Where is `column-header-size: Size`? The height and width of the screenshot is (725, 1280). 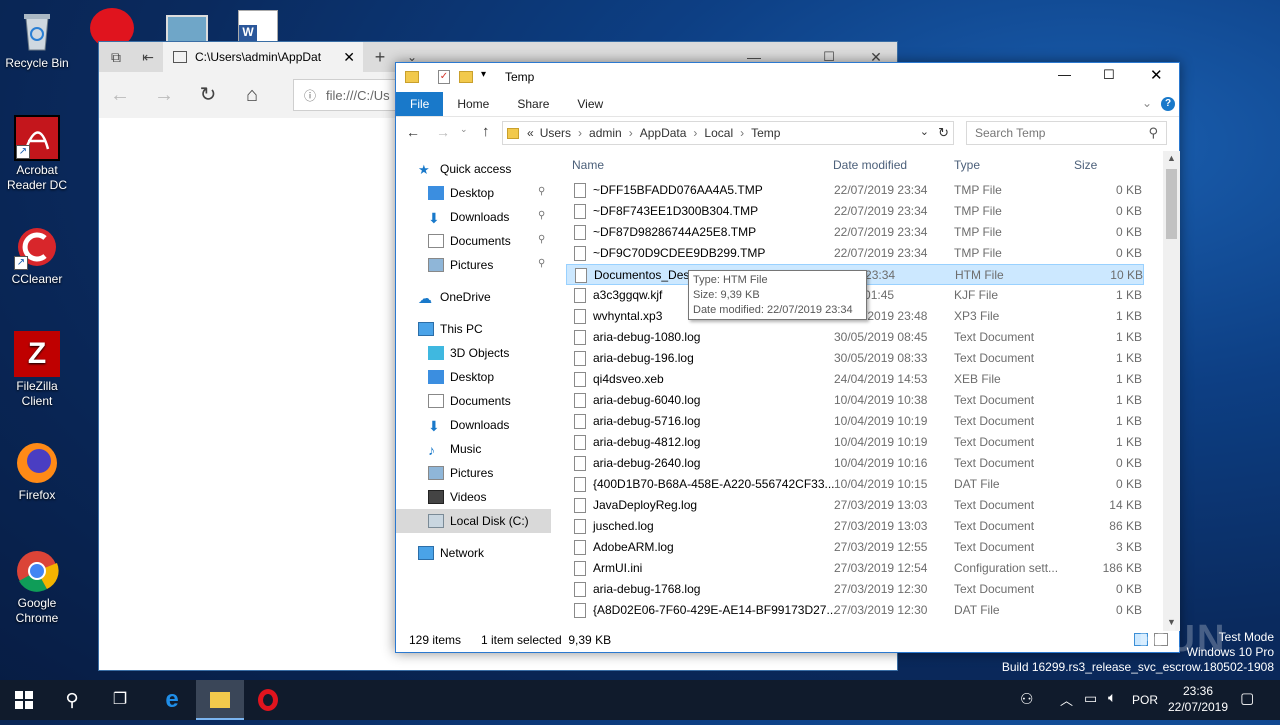 column-header-size: Size is located at coordinates (1085, 165).